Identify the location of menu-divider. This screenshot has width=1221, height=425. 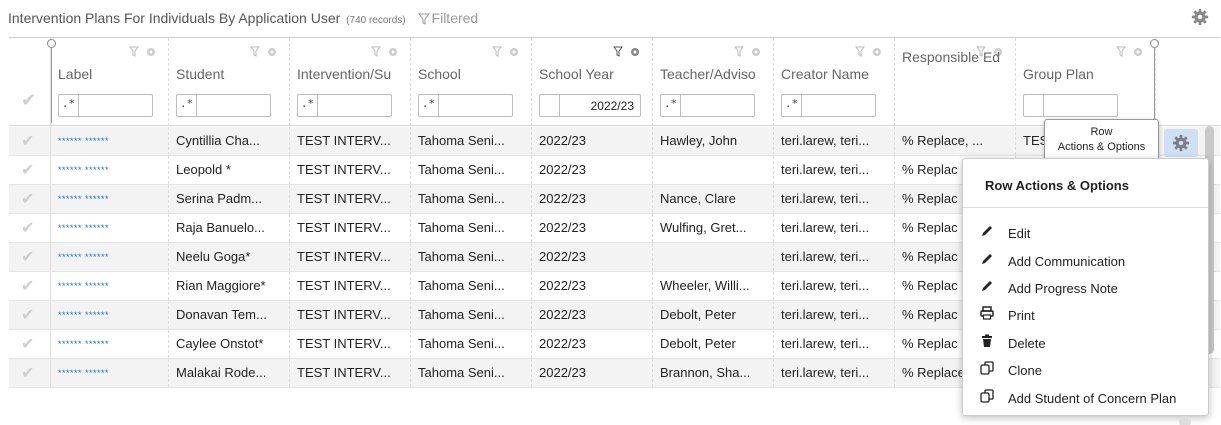
(1085, 207).